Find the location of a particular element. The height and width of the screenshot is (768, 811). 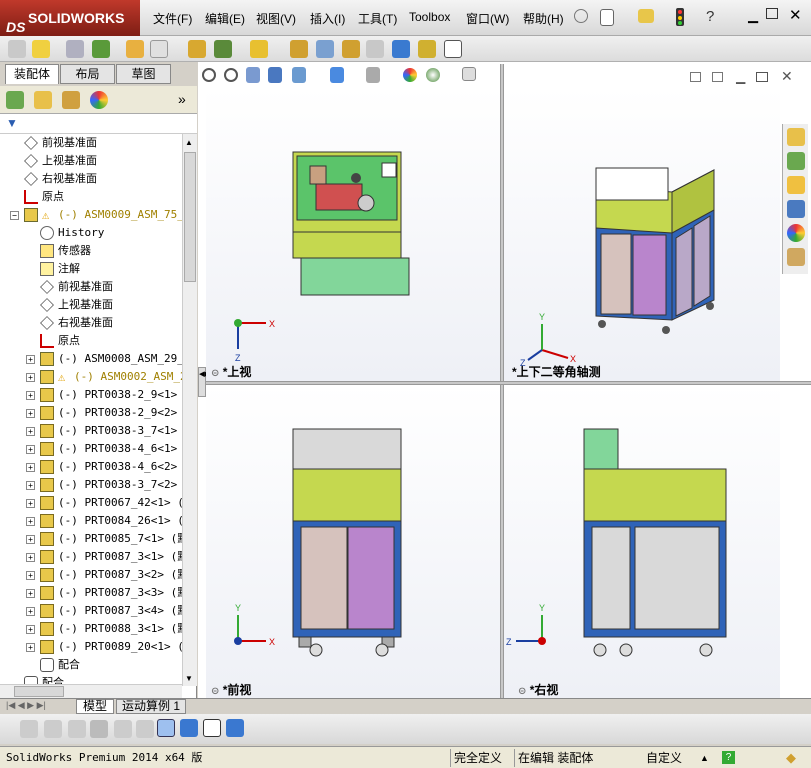

menu-window: 窗口(W) is located at coordinates (487, 18).